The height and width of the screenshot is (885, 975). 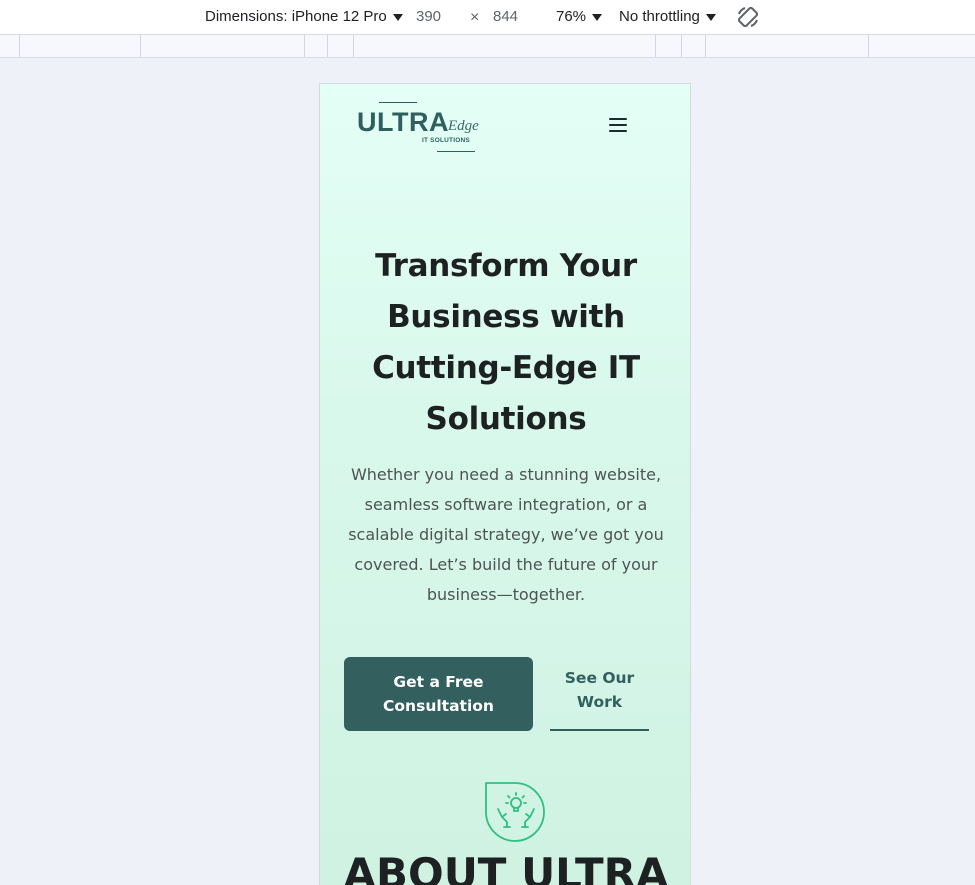 I want to click on about-section-title: ABOUT ULTRA, so click(x=506, y=867).